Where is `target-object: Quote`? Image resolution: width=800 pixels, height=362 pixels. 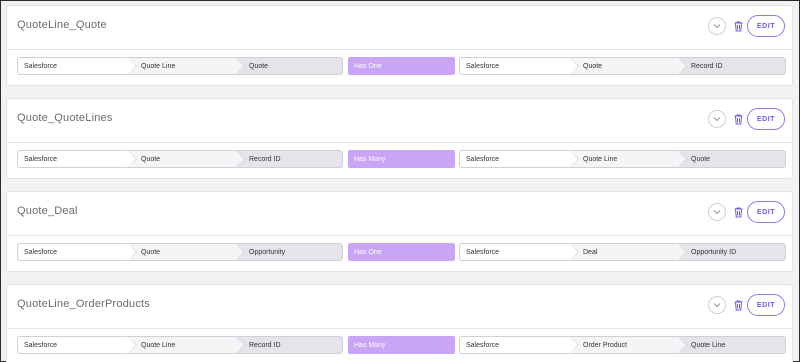 target-object: Quote is located at coordinates (628, 66).